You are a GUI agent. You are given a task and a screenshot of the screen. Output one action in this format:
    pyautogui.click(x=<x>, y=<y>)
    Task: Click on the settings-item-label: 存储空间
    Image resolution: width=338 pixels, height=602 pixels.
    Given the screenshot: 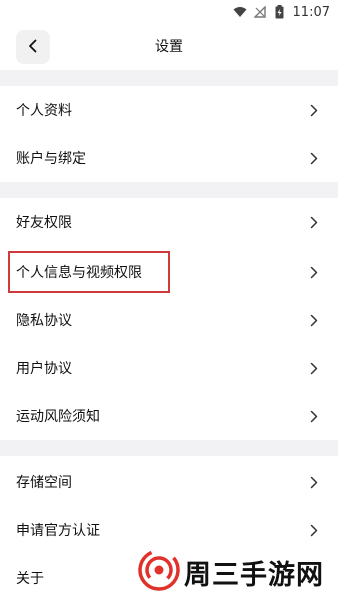 What is the action you would take?
    pyautogui.click(x=44, y=483)
    